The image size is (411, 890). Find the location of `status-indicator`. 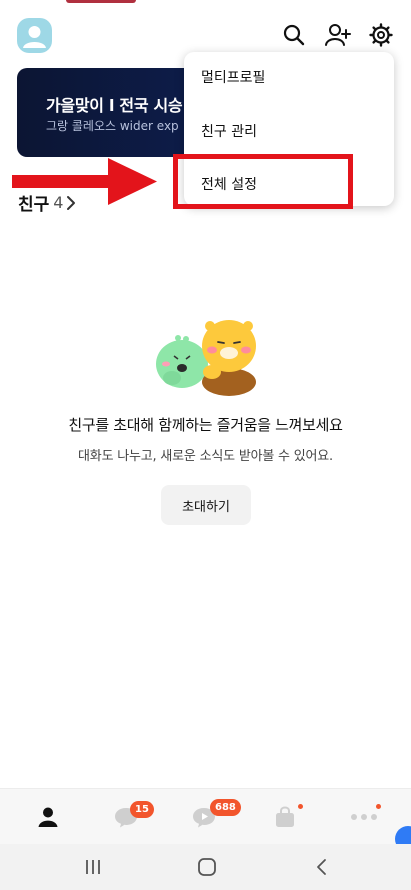

status-indicator is located at coordinates (101, 1).